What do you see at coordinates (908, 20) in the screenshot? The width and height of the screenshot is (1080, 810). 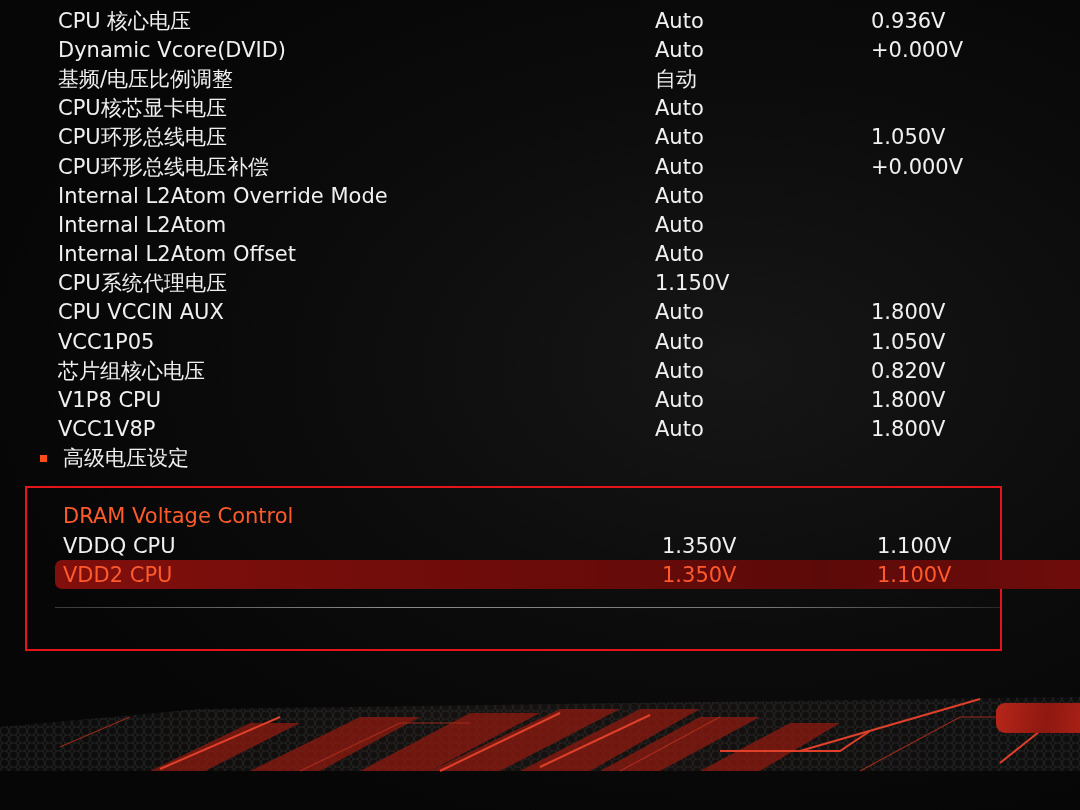 I see `voltage-reading: 0.936V` at bounding box center [908, 20].